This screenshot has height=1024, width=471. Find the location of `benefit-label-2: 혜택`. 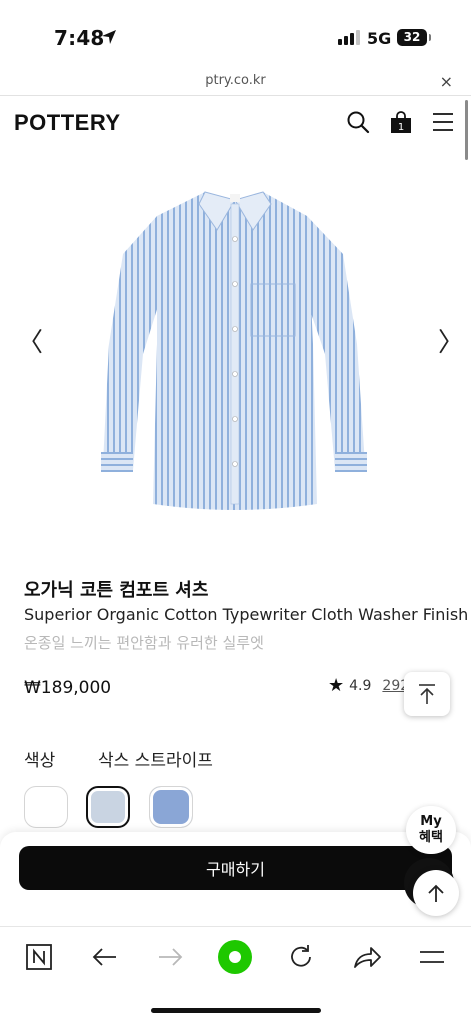

benefit-label-2: 혜택 is located at coordinates (431, 837).